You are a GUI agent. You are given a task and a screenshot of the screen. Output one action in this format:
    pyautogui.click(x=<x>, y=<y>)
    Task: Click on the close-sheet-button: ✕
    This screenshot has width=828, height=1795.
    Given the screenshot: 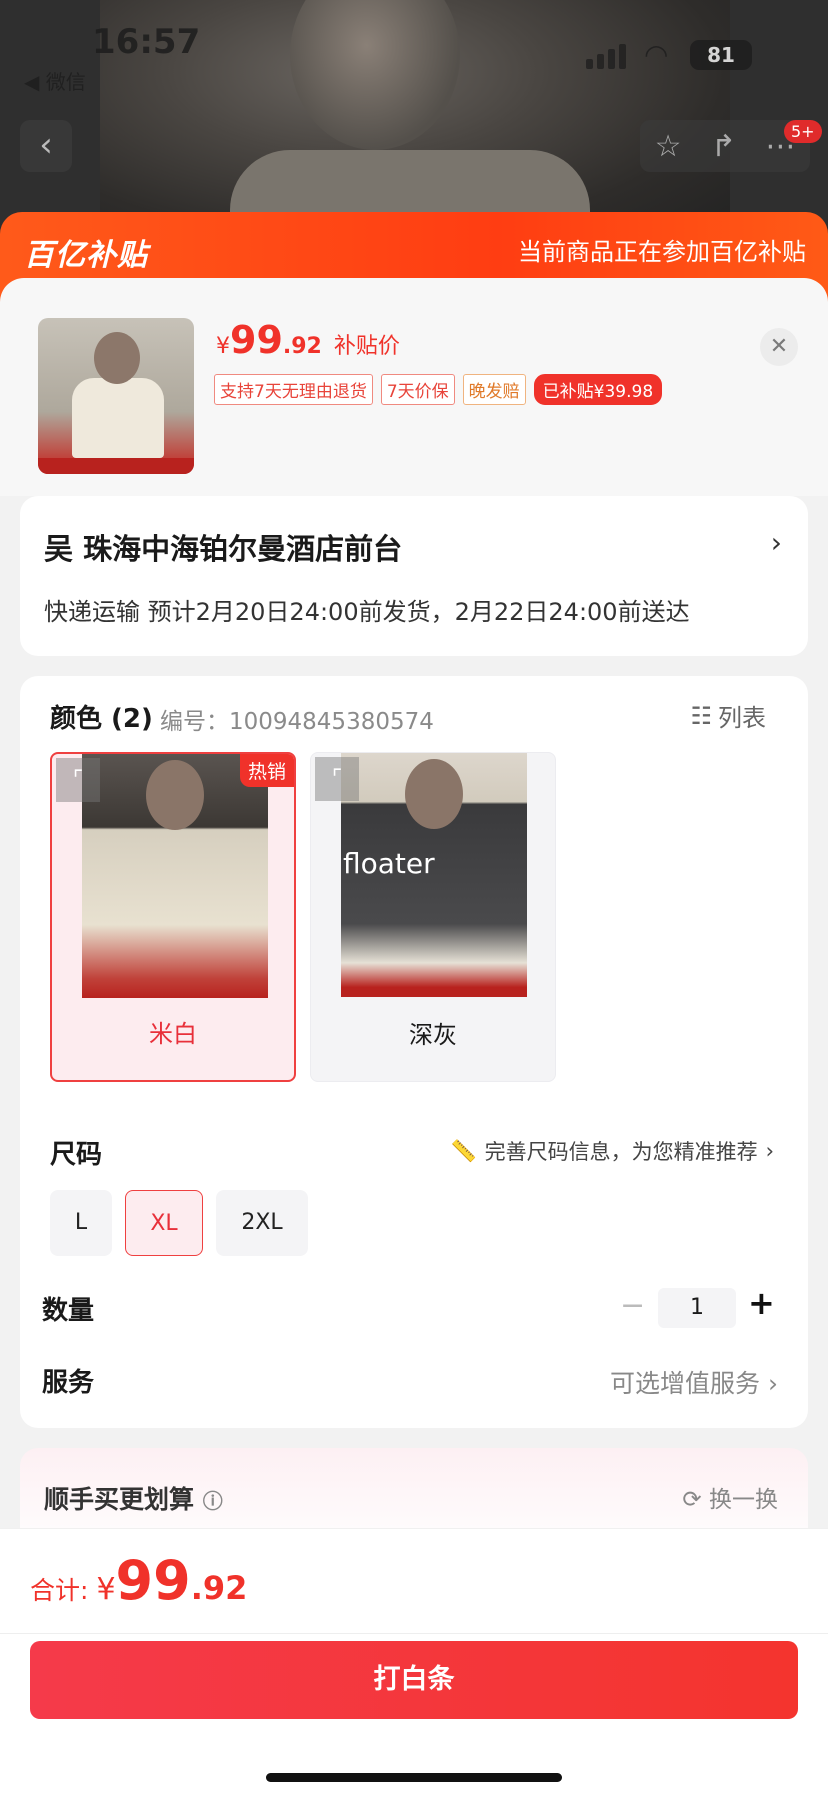 What is the action you would take?
    pyautogui.click(x=779, y=347)
    